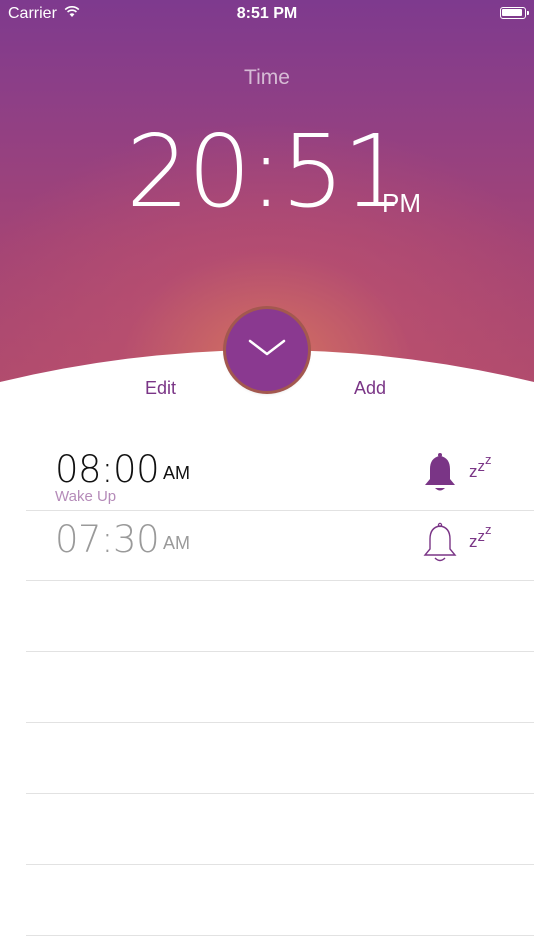 Image resolution: width=534 pixels, height=950 pixels. Describe the element at coordinates (107, 469) in the screenshot. I see `alarm-time: 08:00` at that location.